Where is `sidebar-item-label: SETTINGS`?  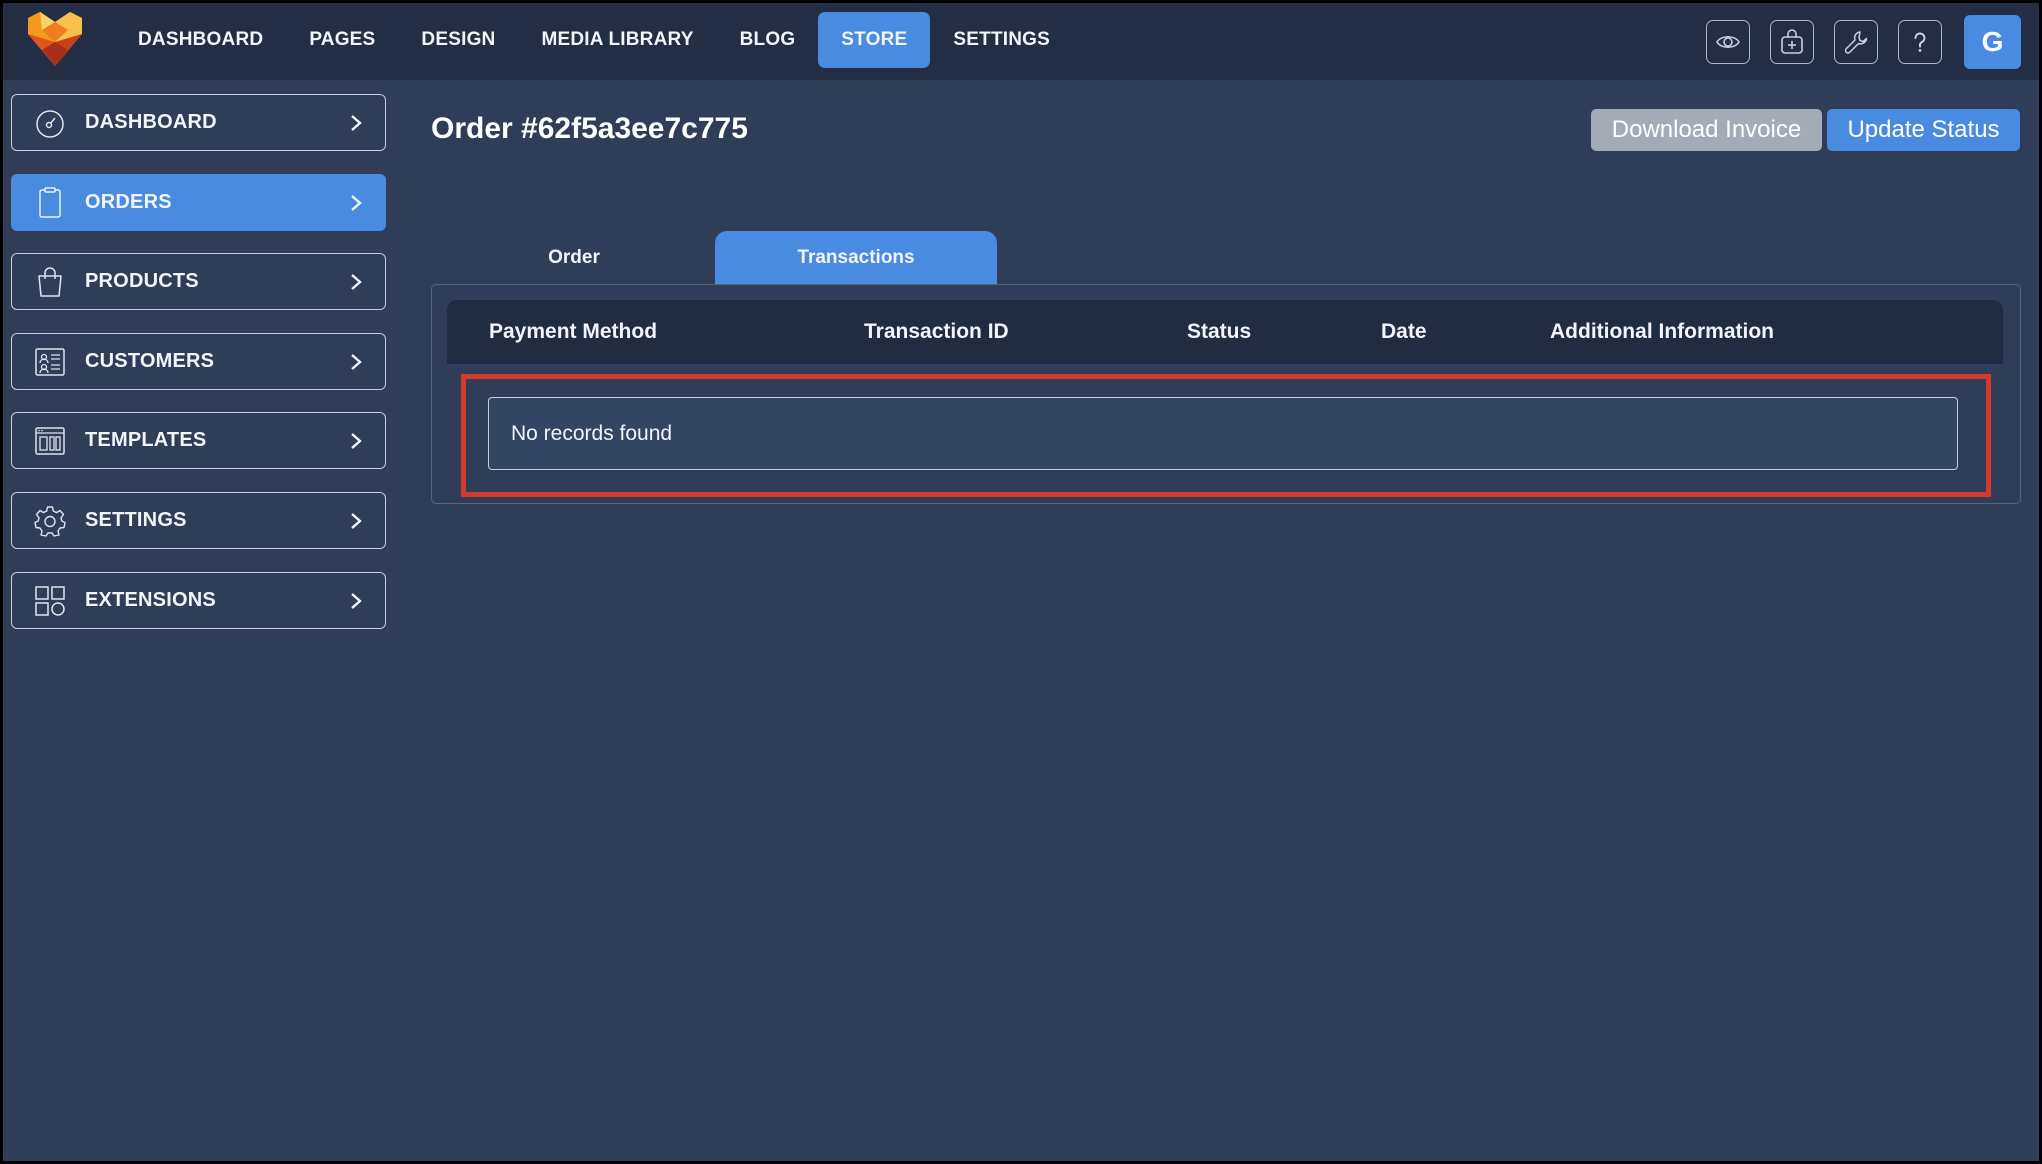 sidebar-item-label: SETTINGS is located at coordinates (136, 519).